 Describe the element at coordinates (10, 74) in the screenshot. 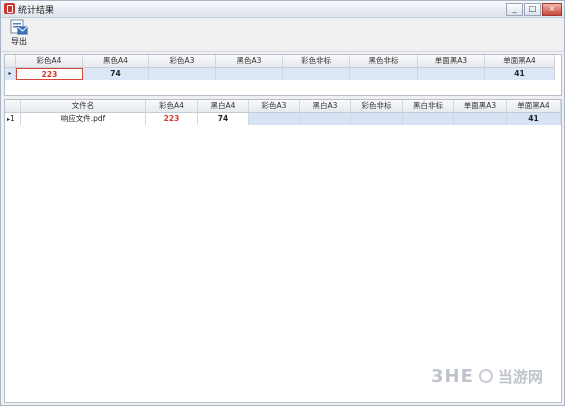

I see `row-selector-icon: ▸` at that location.